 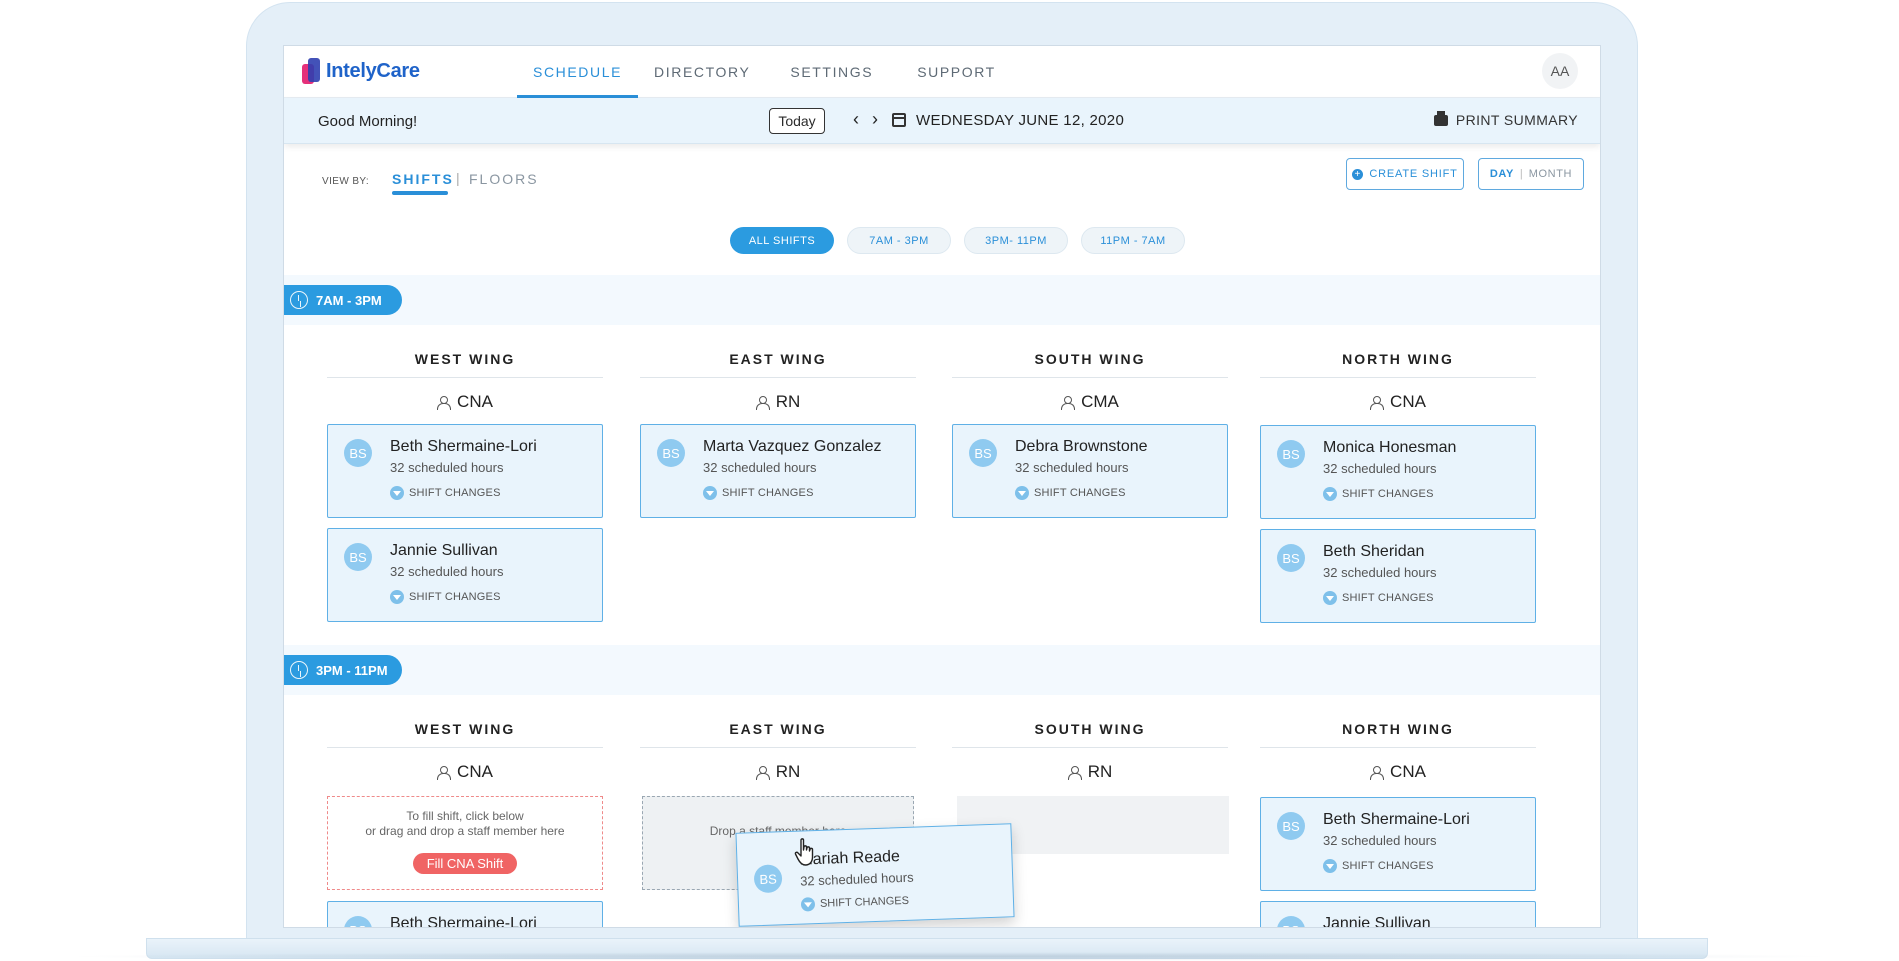 I want to click on day-view-option: DAY, so click(x=1502, y=174).